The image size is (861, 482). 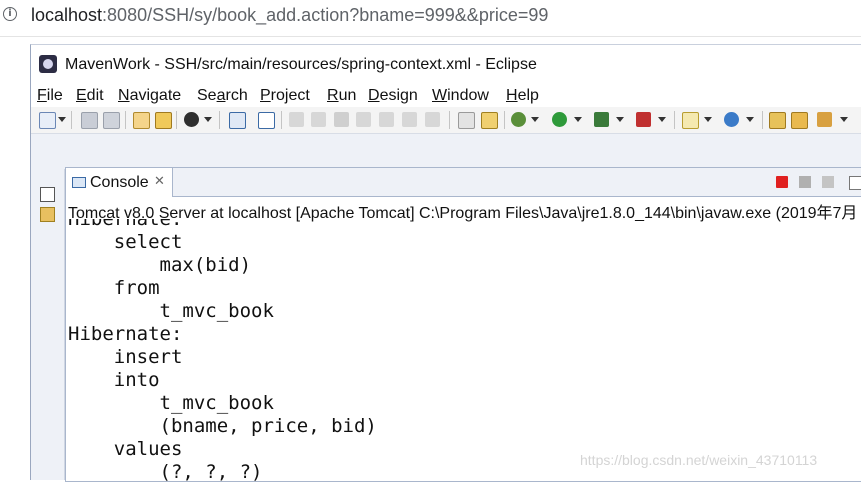 I want to click on external-tools-dropdown-icon, so click(x=662, y=119).